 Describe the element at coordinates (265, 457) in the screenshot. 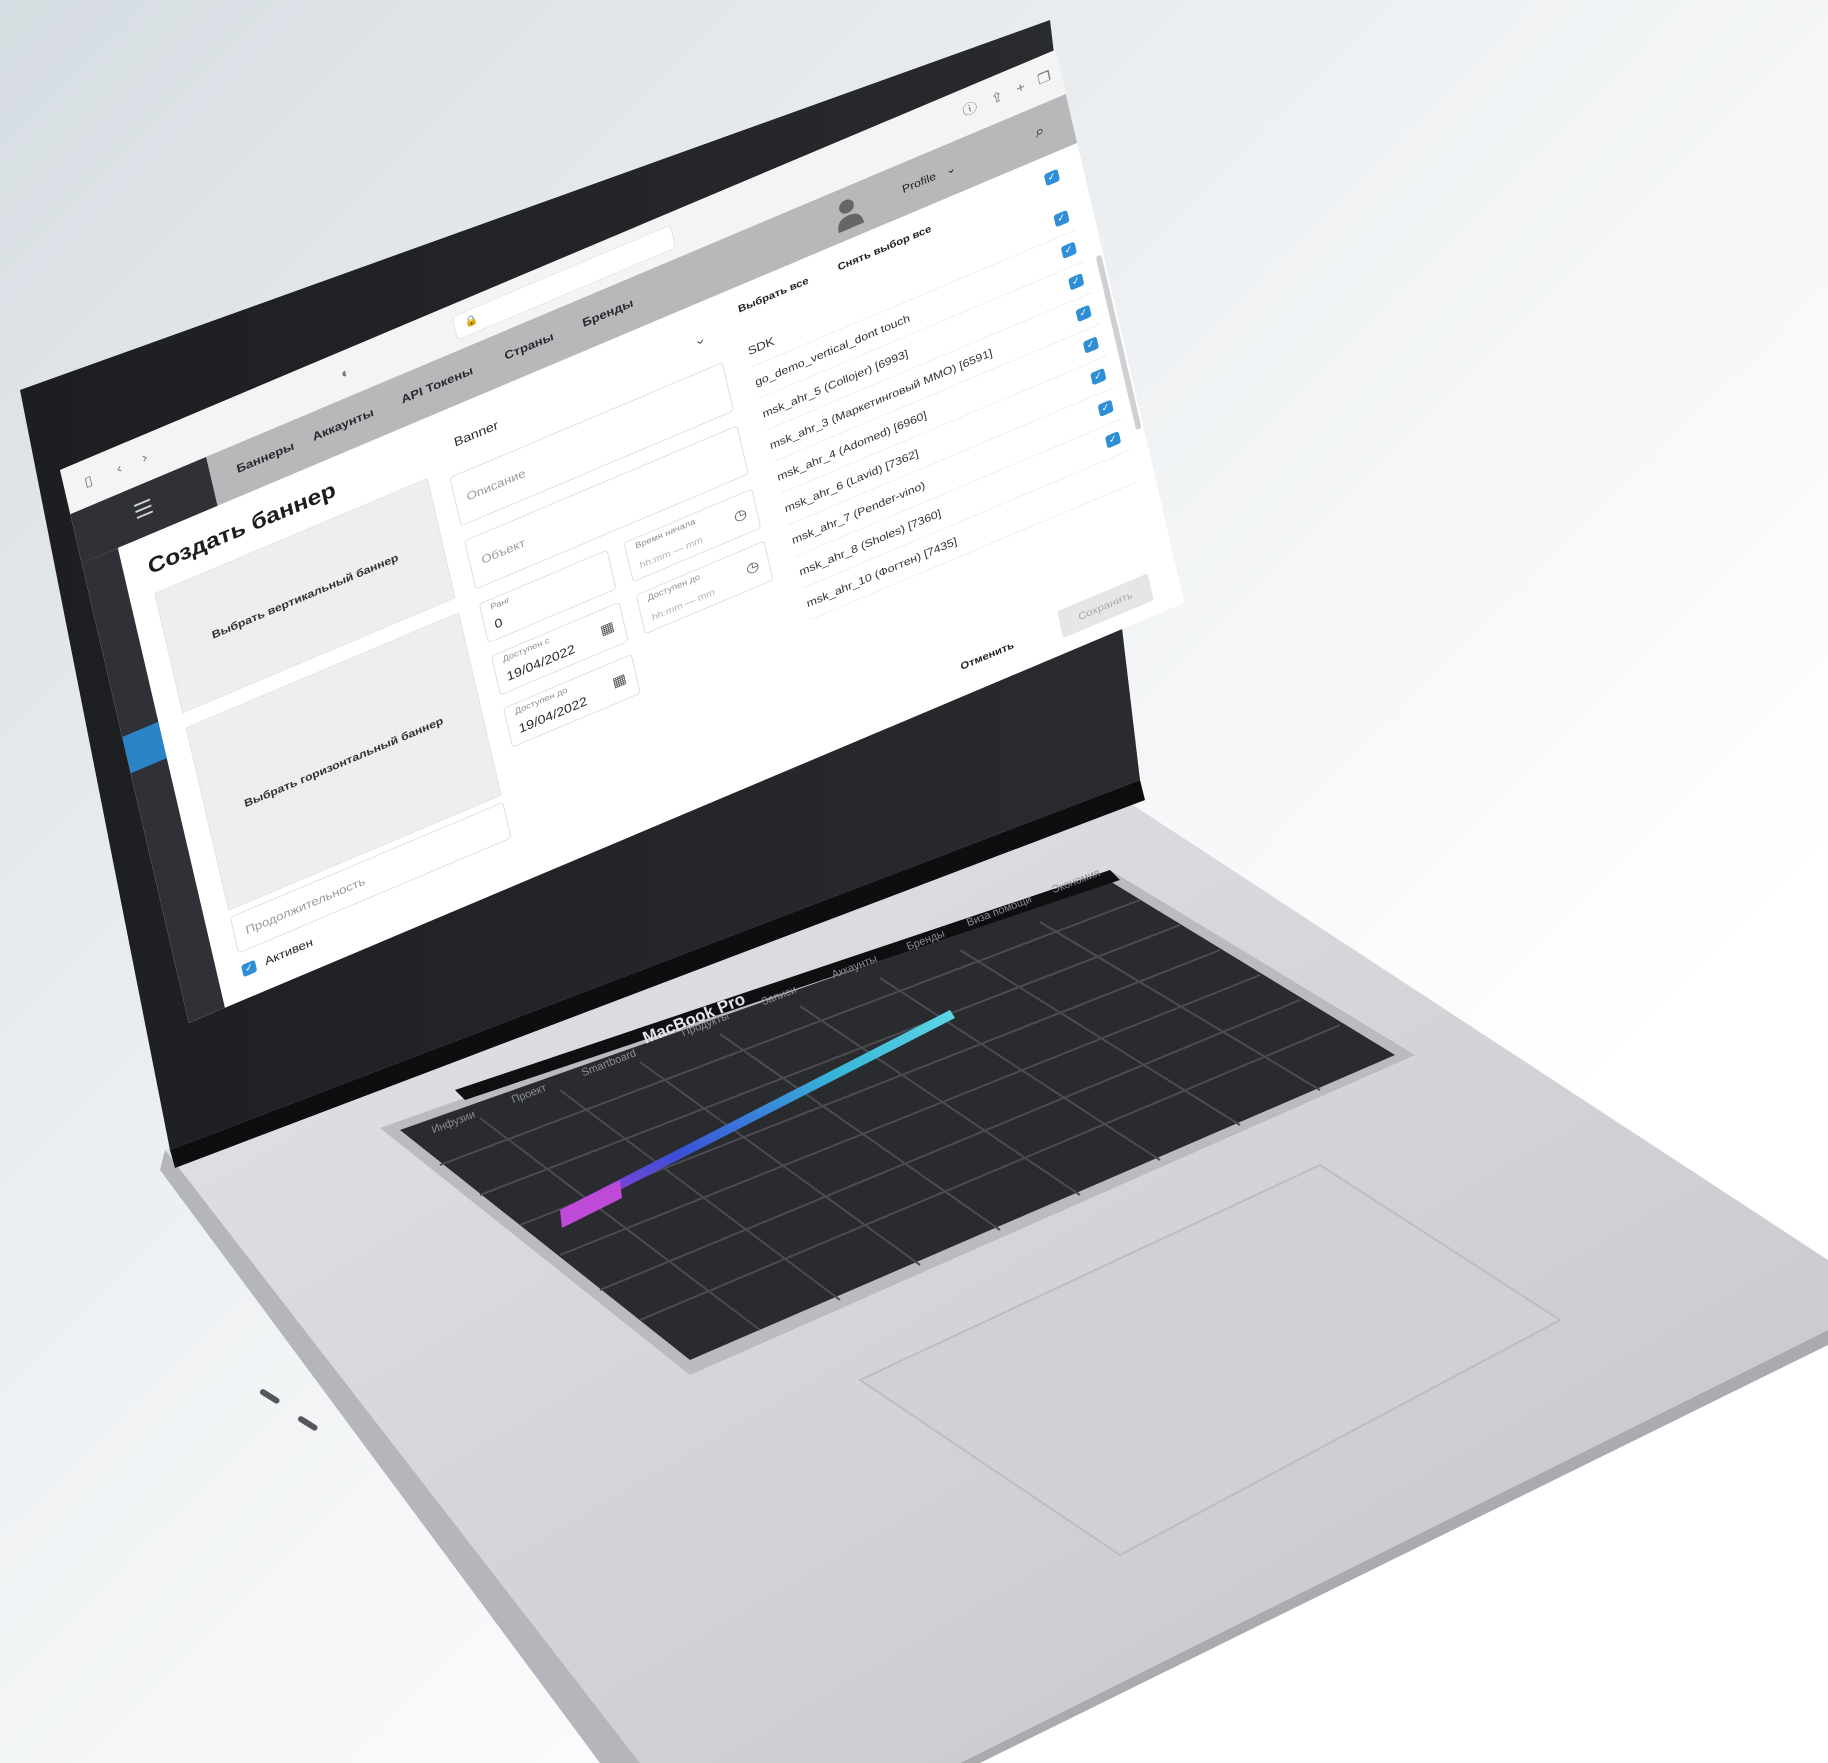

I see `nav-item-banners: Баннеры` at that location.